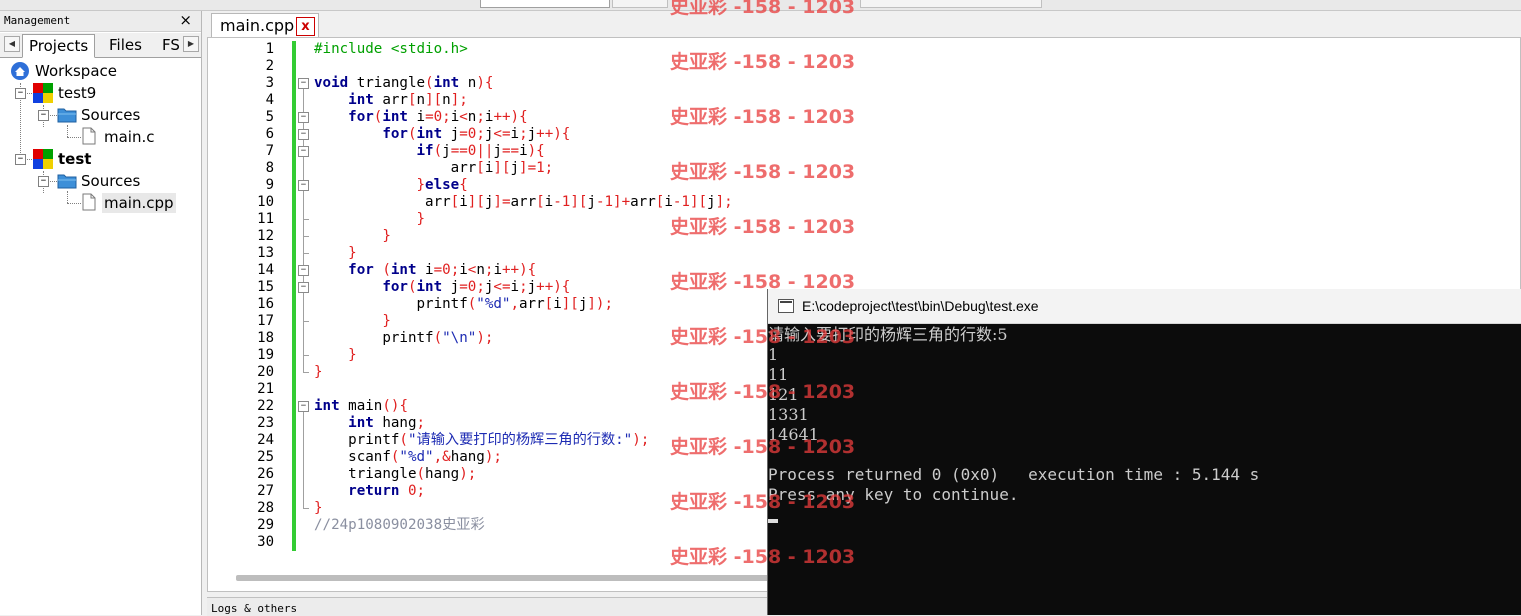 This screenshot has width=1521, height=616. What do you see at coordinates (265, 338) in the screenshot?
I see `line-number: 18` at bounding box center [265, 338].